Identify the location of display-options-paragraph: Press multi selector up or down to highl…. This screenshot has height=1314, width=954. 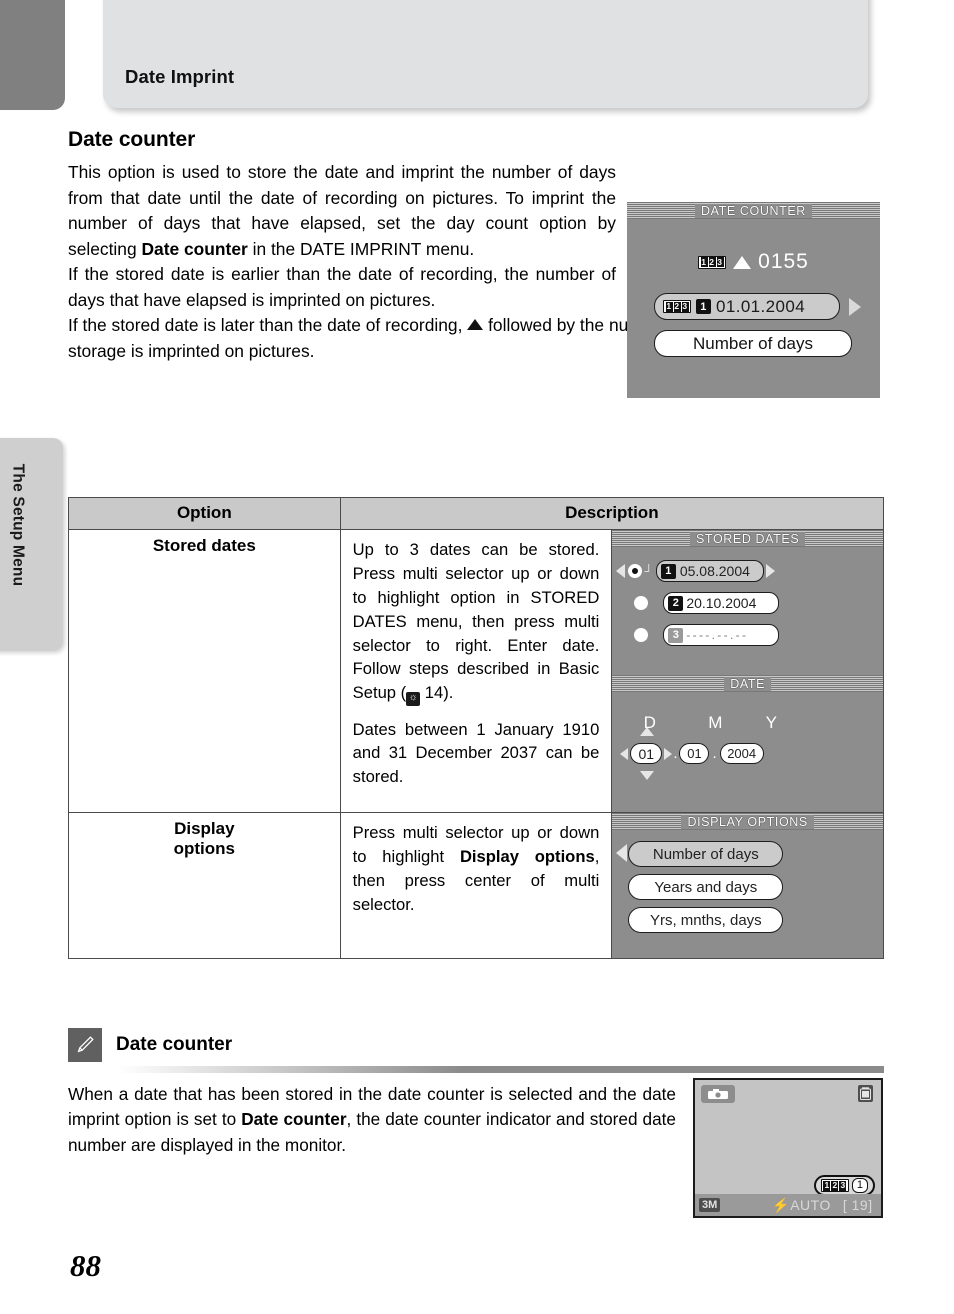
(476, 869).